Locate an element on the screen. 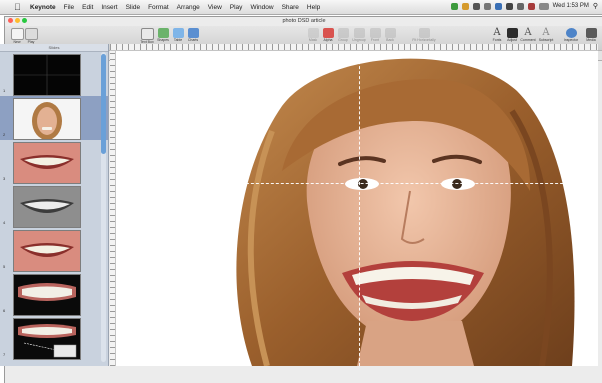 Image resolution: width=602 pixels, height=383 pixels. slide-thumbnail-selected: 2 is located at coordinates (54, 118).